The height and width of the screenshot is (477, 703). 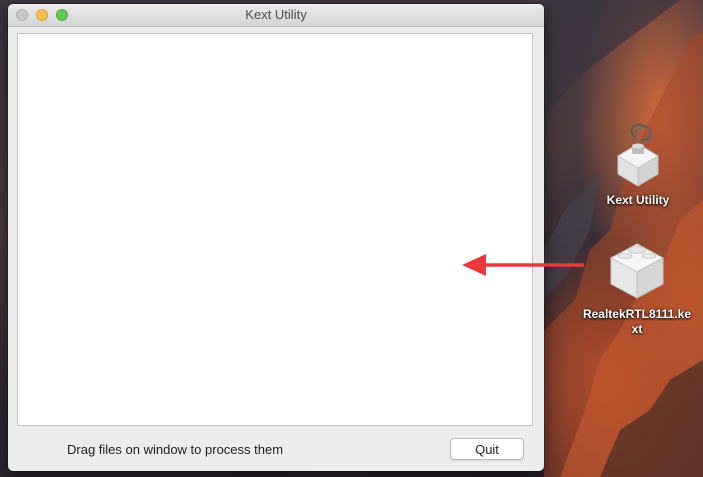 I want to click on instructions-label: Drag files on window to process them, so click(x=175, y=449).